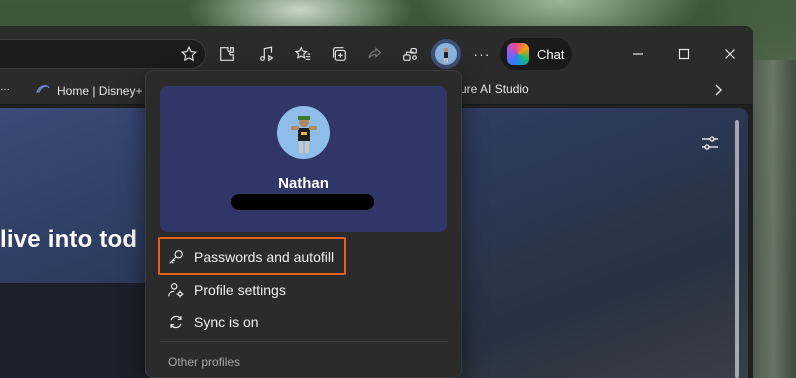 Image resolution: width=796 pixels, height=378 pixels. What do you see at coordinates (773, 219) in the screenshot?
I see `wallpaper-stone-wall` at bounding box center [773, 219].